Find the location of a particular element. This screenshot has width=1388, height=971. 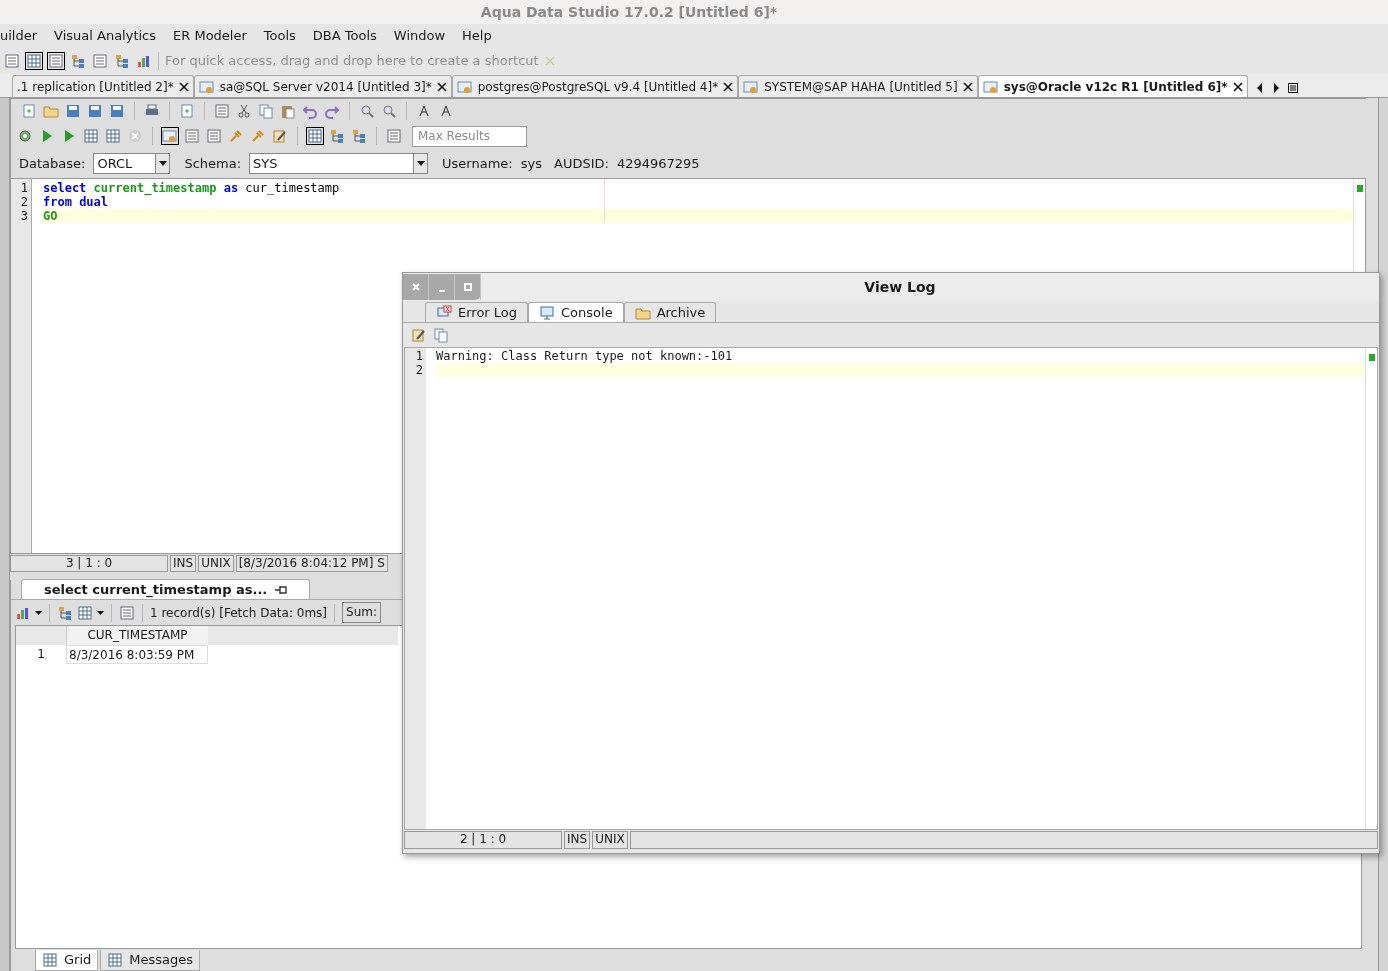

code-line: from dual is located at coordinates (76, 202).